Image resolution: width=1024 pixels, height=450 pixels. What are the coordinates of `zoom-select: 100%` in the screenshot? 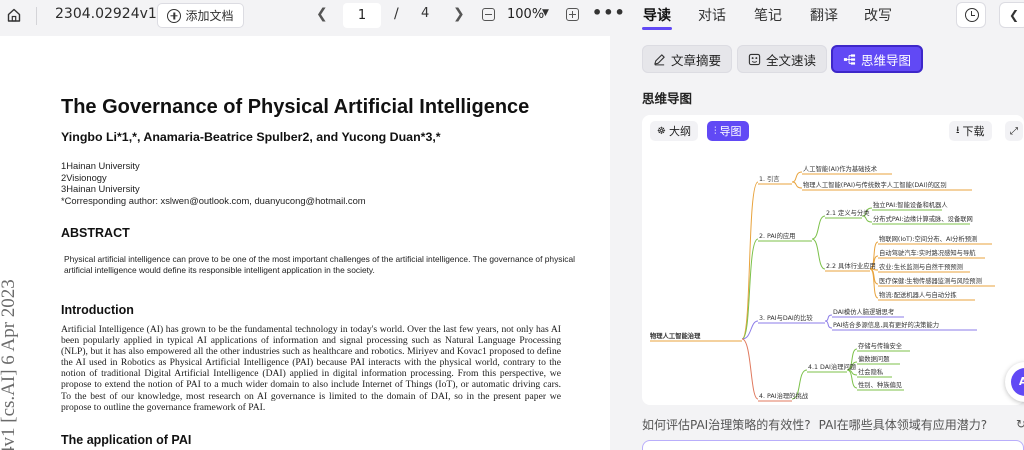 It's located at (525, 14).